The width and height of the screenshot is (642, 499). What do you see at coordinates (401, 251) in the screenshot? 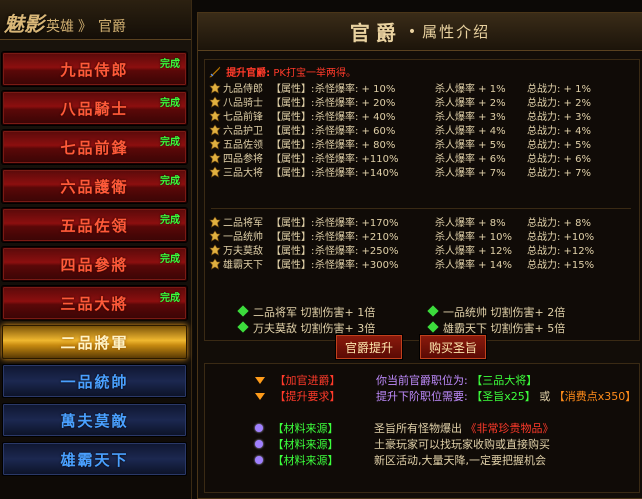
I see `attribute-row: 万夫莫敌 【属性】:杀怪爆率: +250% 杀人爆率 + 12% 总战力: +12%` at bounding box center [401, 251].